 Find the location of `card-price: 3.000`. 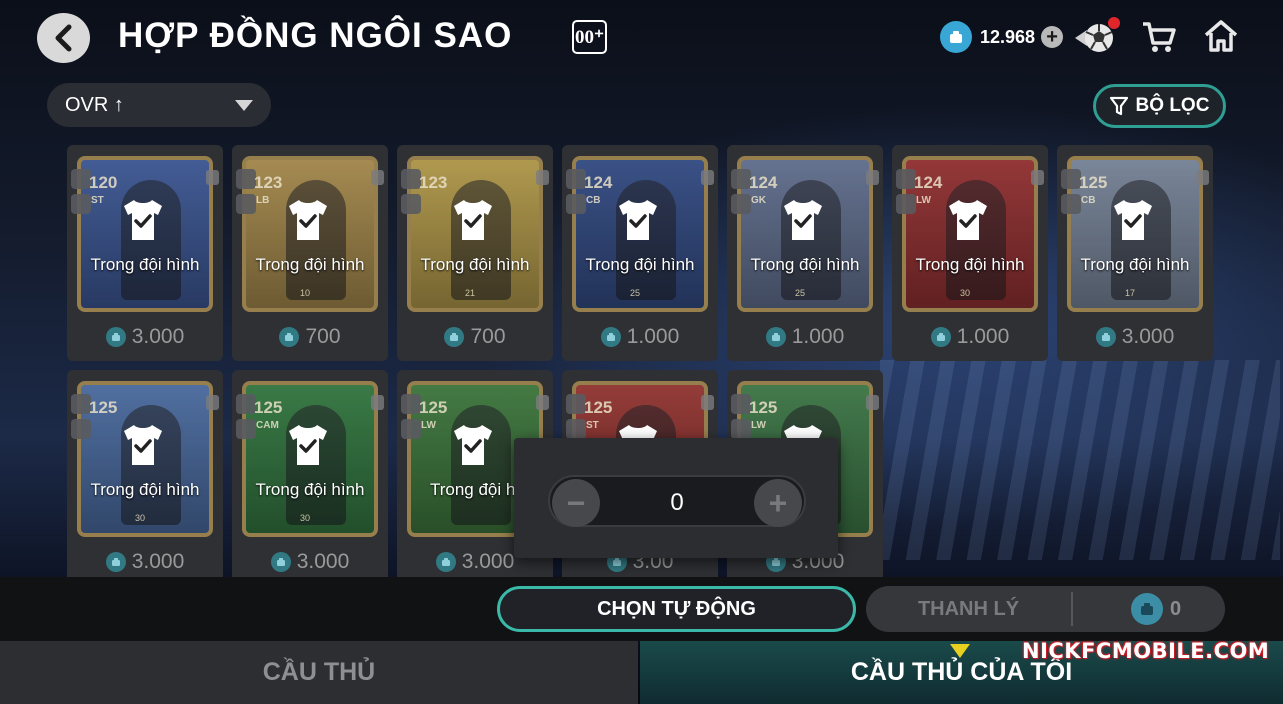

card-price: 3.000 is located at coordinates (310, 562).